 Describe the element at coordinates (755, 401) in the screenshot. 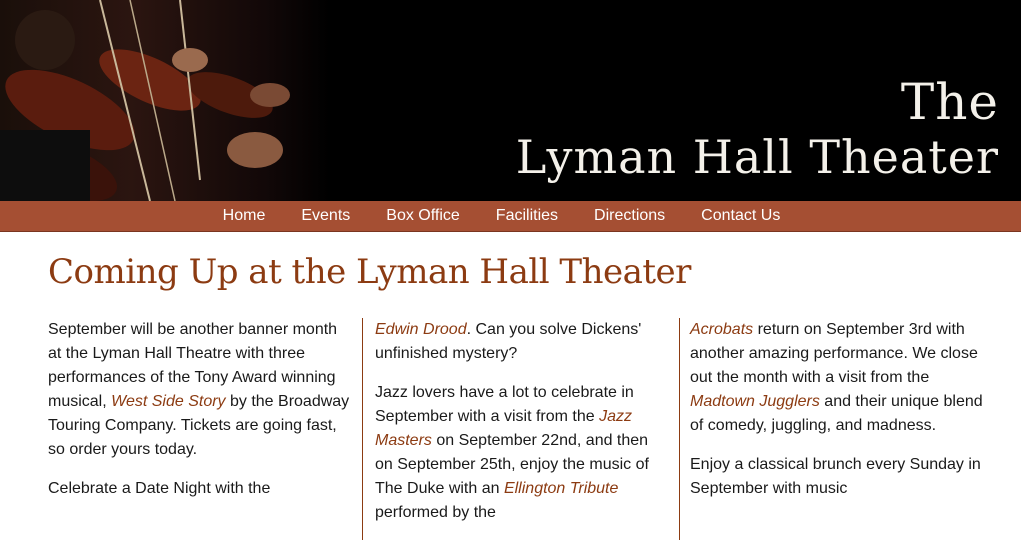

I see `link-madtown-jugglers: Madtown Jugglers` at that location.